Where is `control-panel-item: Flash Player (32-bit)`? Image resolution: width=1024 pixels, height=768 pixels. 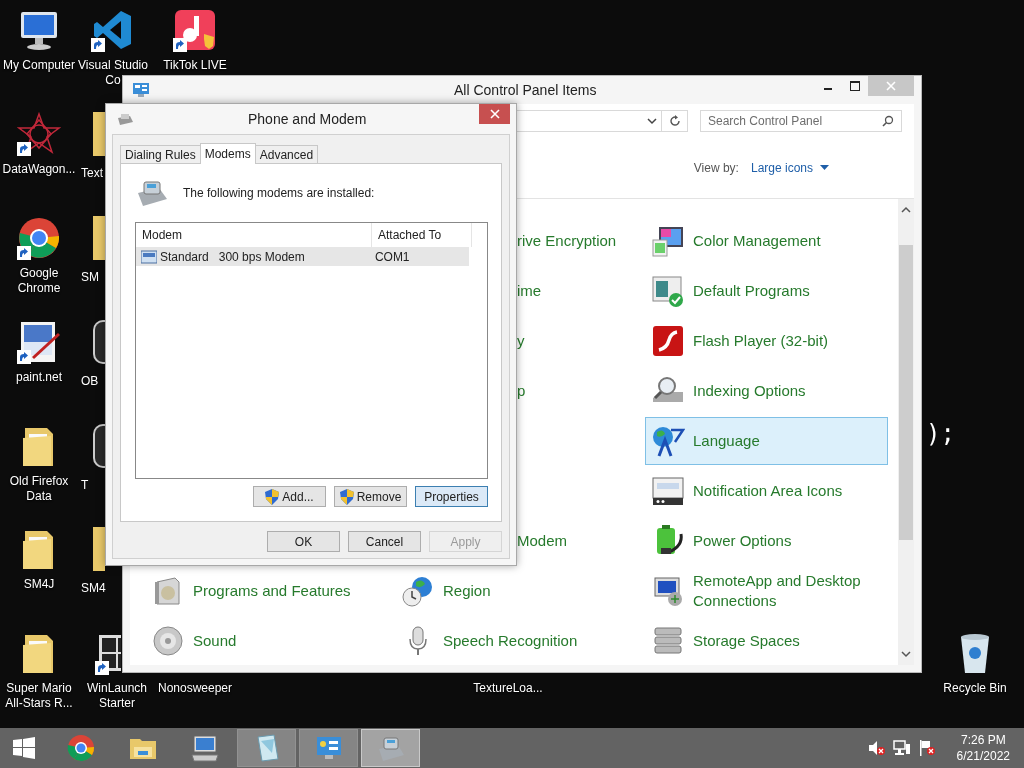 control-panel-item: Flash Player (32-bit) is located at coordinates (766, 341).